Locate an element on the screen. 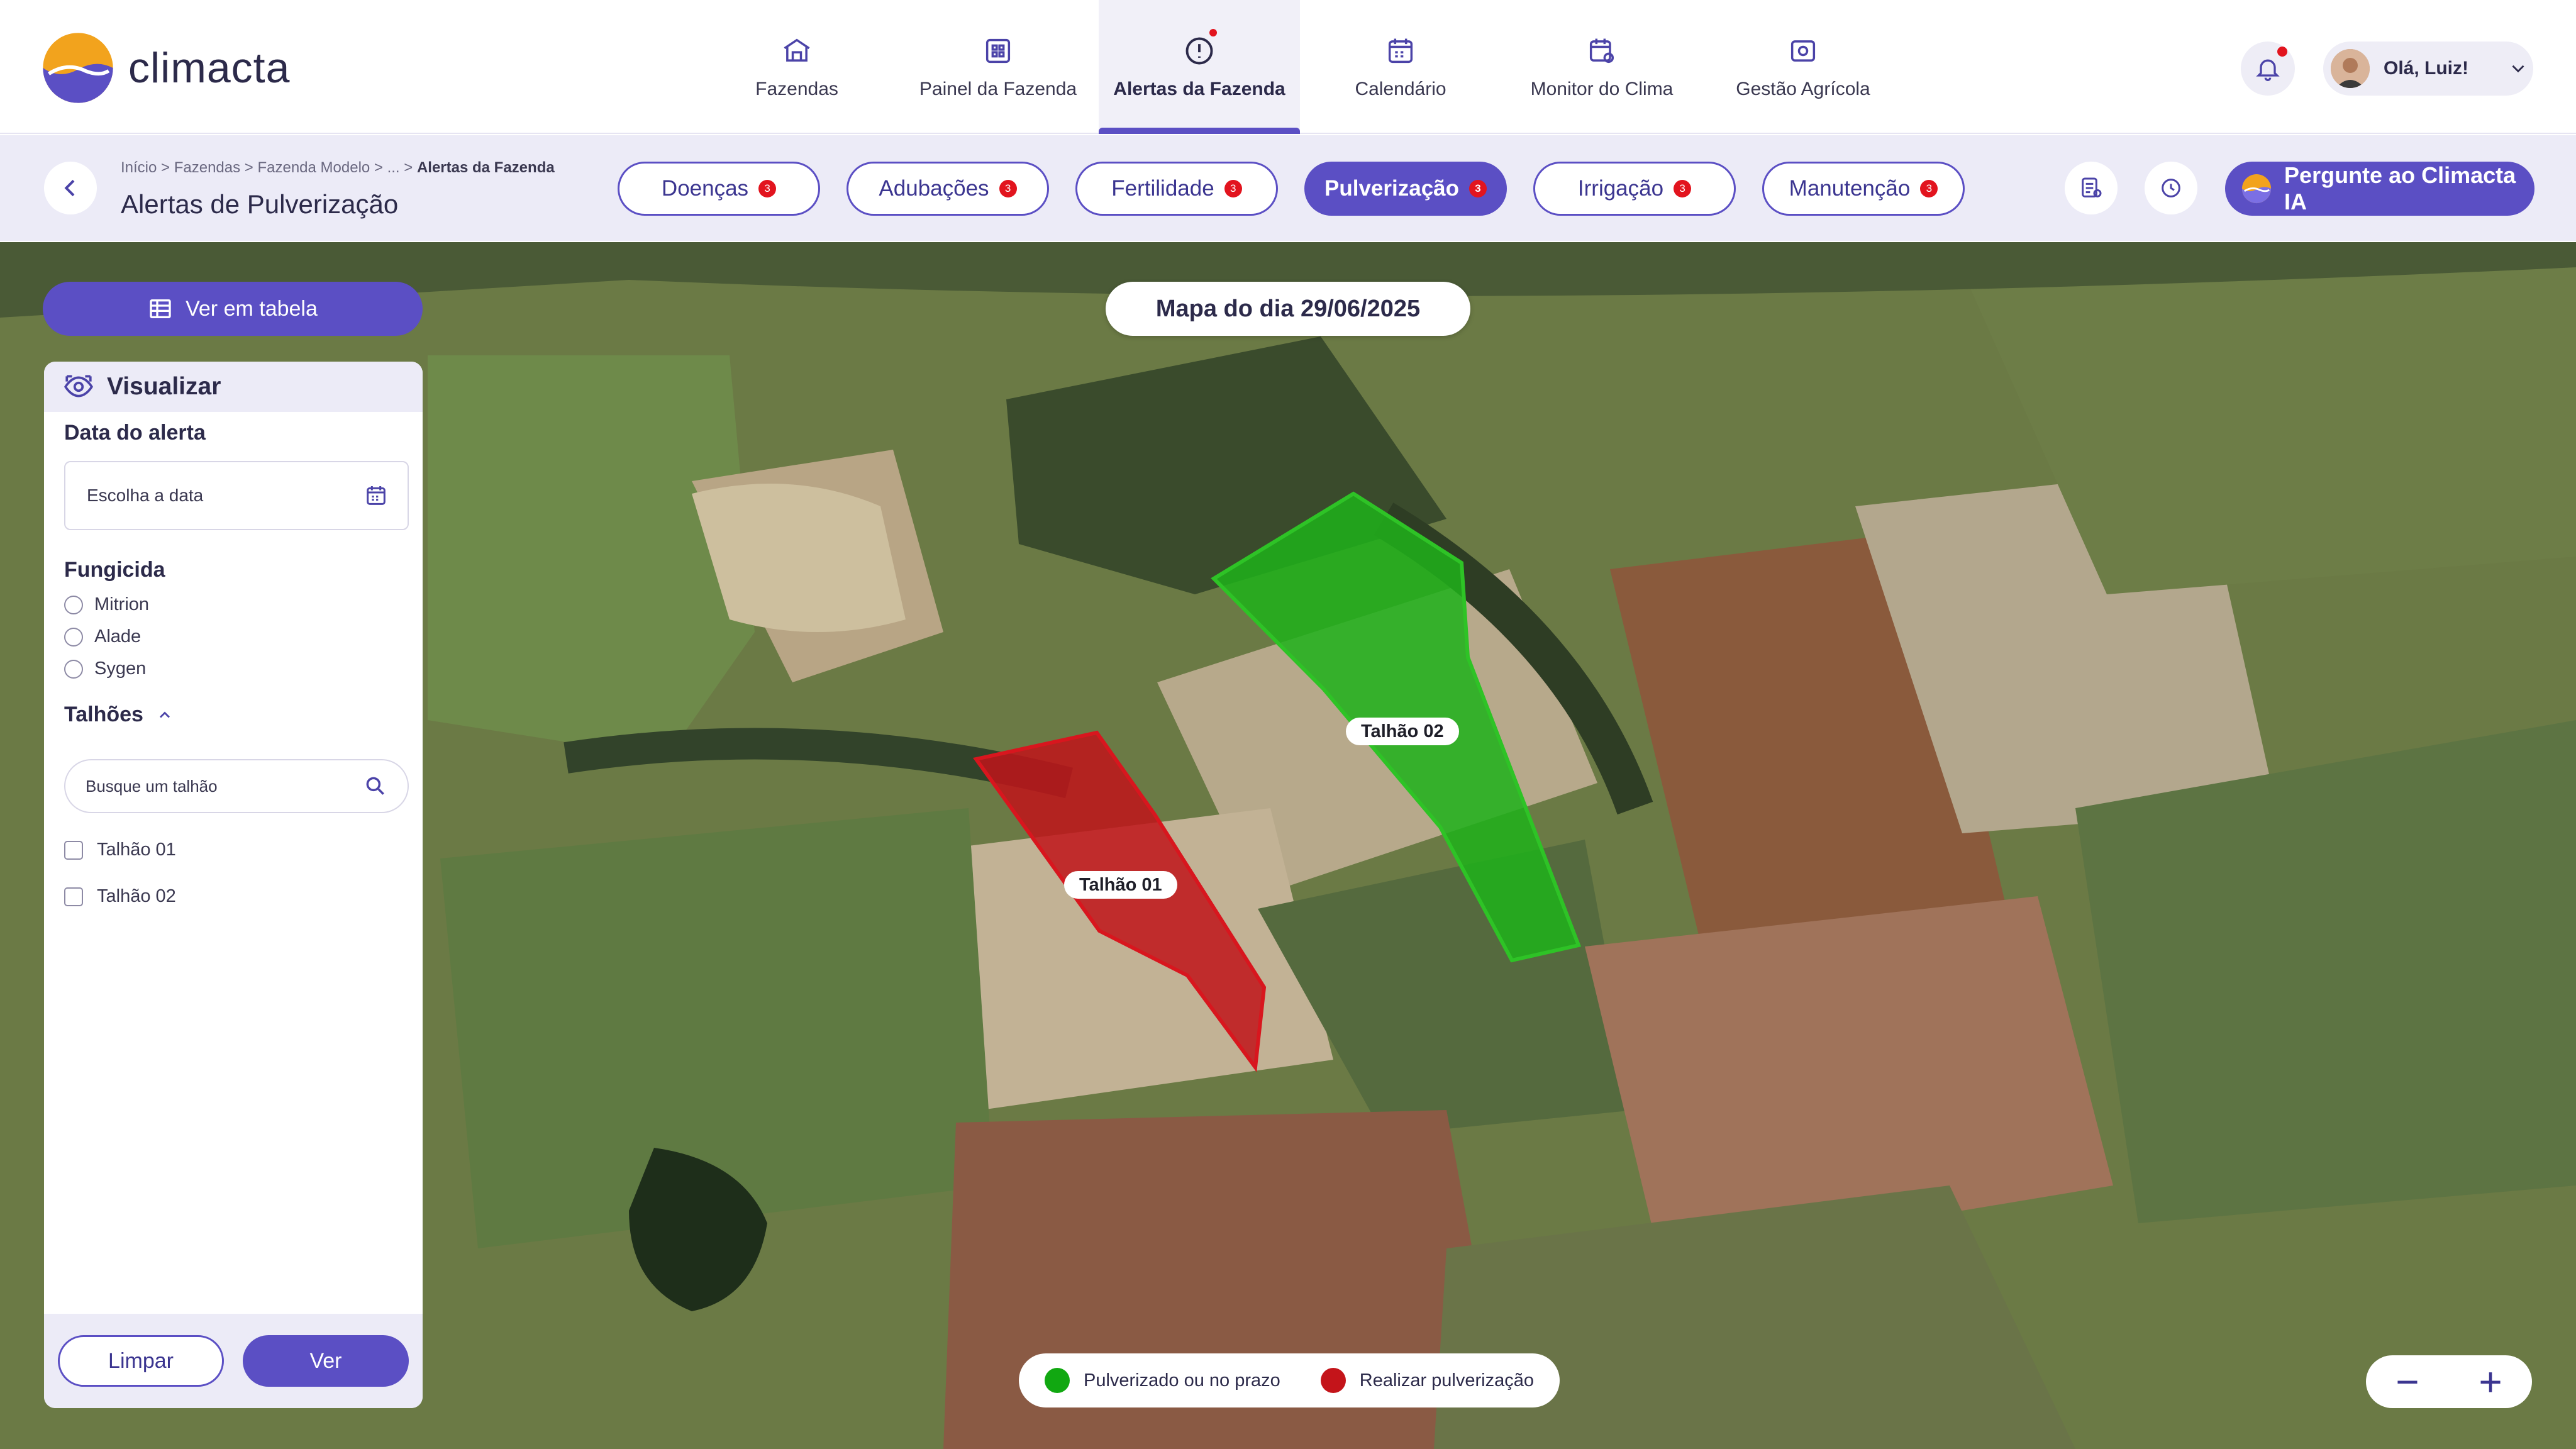 The height and width of the screenshot is (1449, 2576). fungicide-label: Sygen is located at coordinates (120, 668).